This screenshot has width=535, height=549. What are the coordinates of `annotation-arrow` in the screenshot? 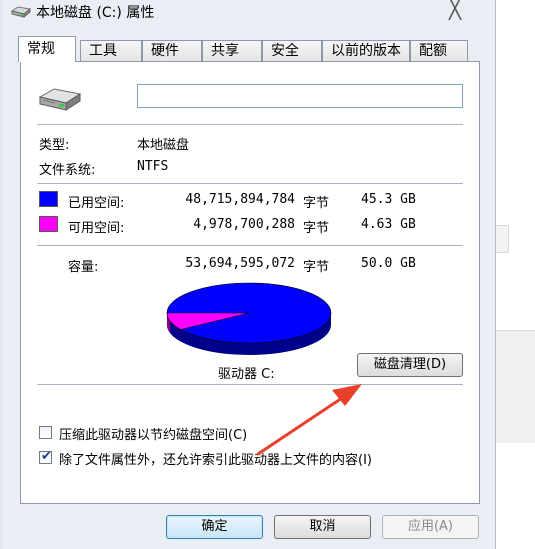 It's located at (309, 420).